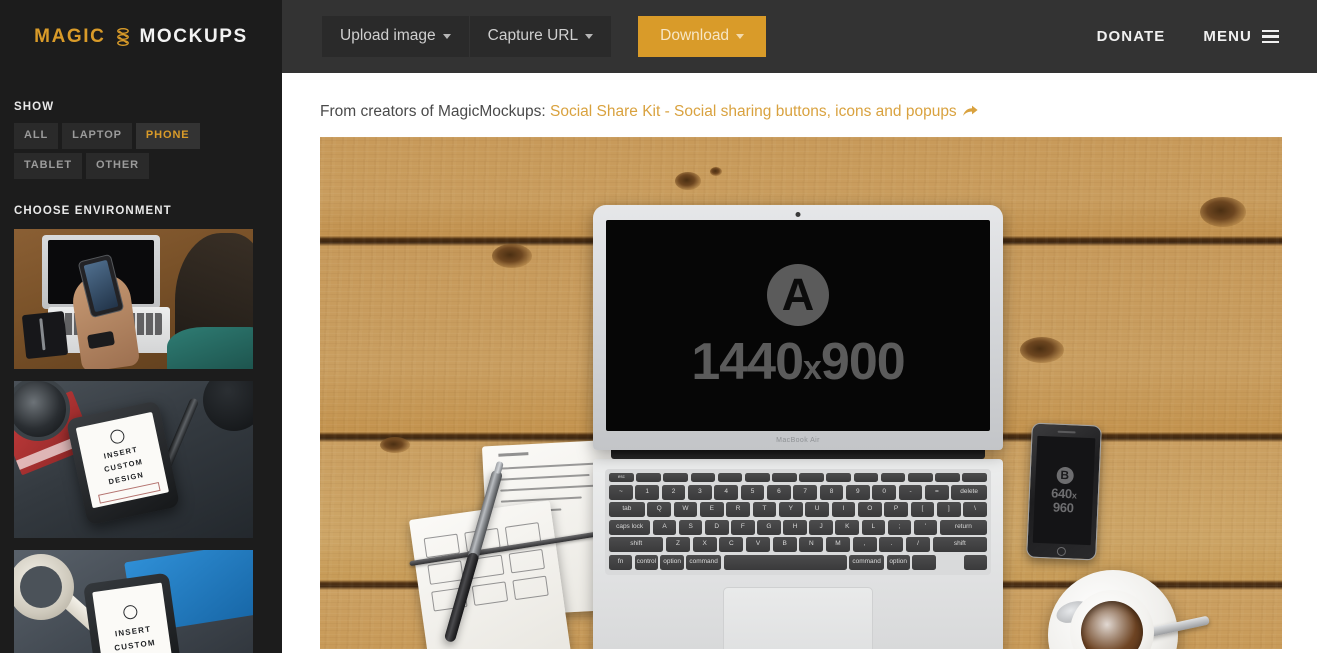 The image size is (1317, 653). What do you see at coordinates (798, 527) in the screenshot?
I see `keyboard-row-home: caps lock A S D F G H J K L ; ' return` at bounding box center [798, 527].